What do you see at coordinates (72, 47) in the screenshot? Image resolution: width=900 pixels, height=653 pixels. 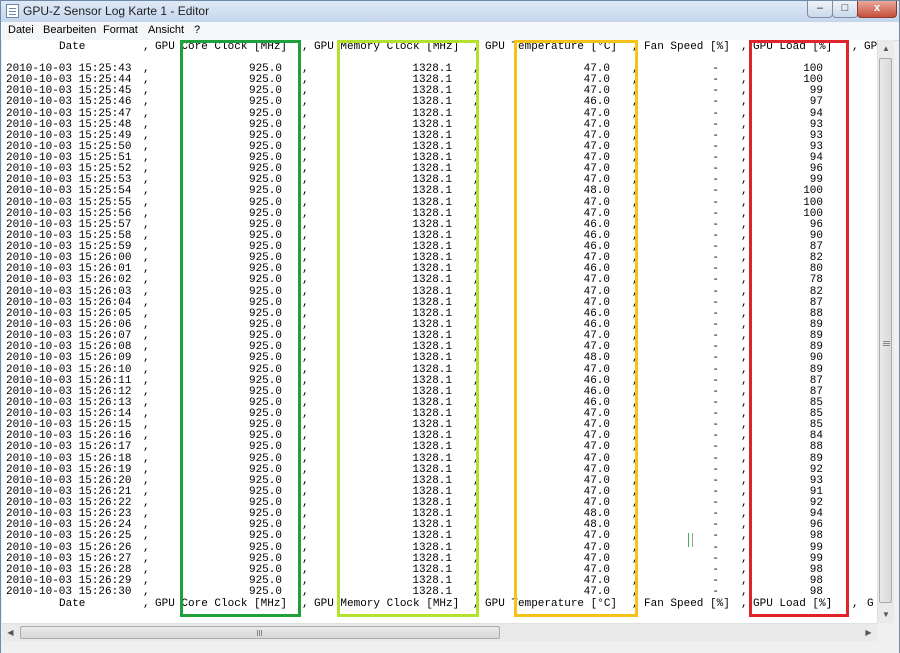 I see `header-date: Date` at bounding box center [72, 47].